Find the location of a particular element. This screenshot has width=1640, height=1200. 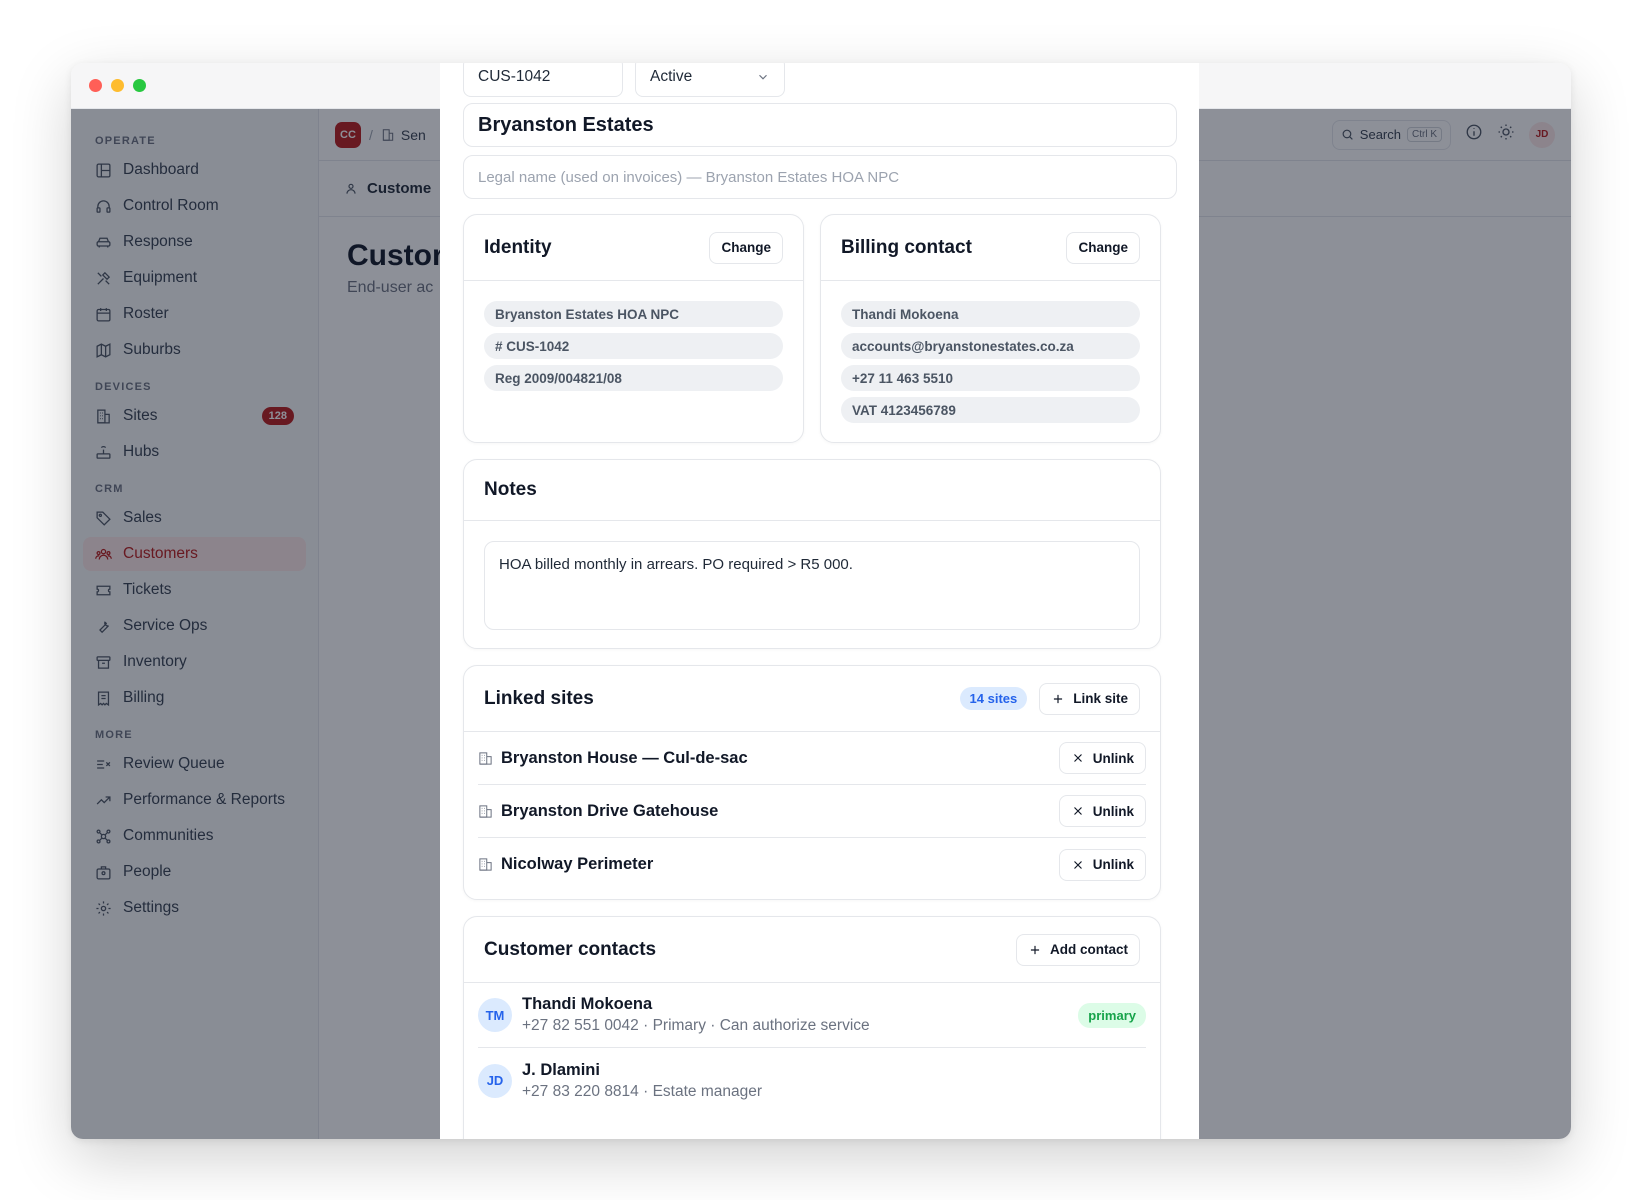

status-select: Active is located at coordinates (710, 80).